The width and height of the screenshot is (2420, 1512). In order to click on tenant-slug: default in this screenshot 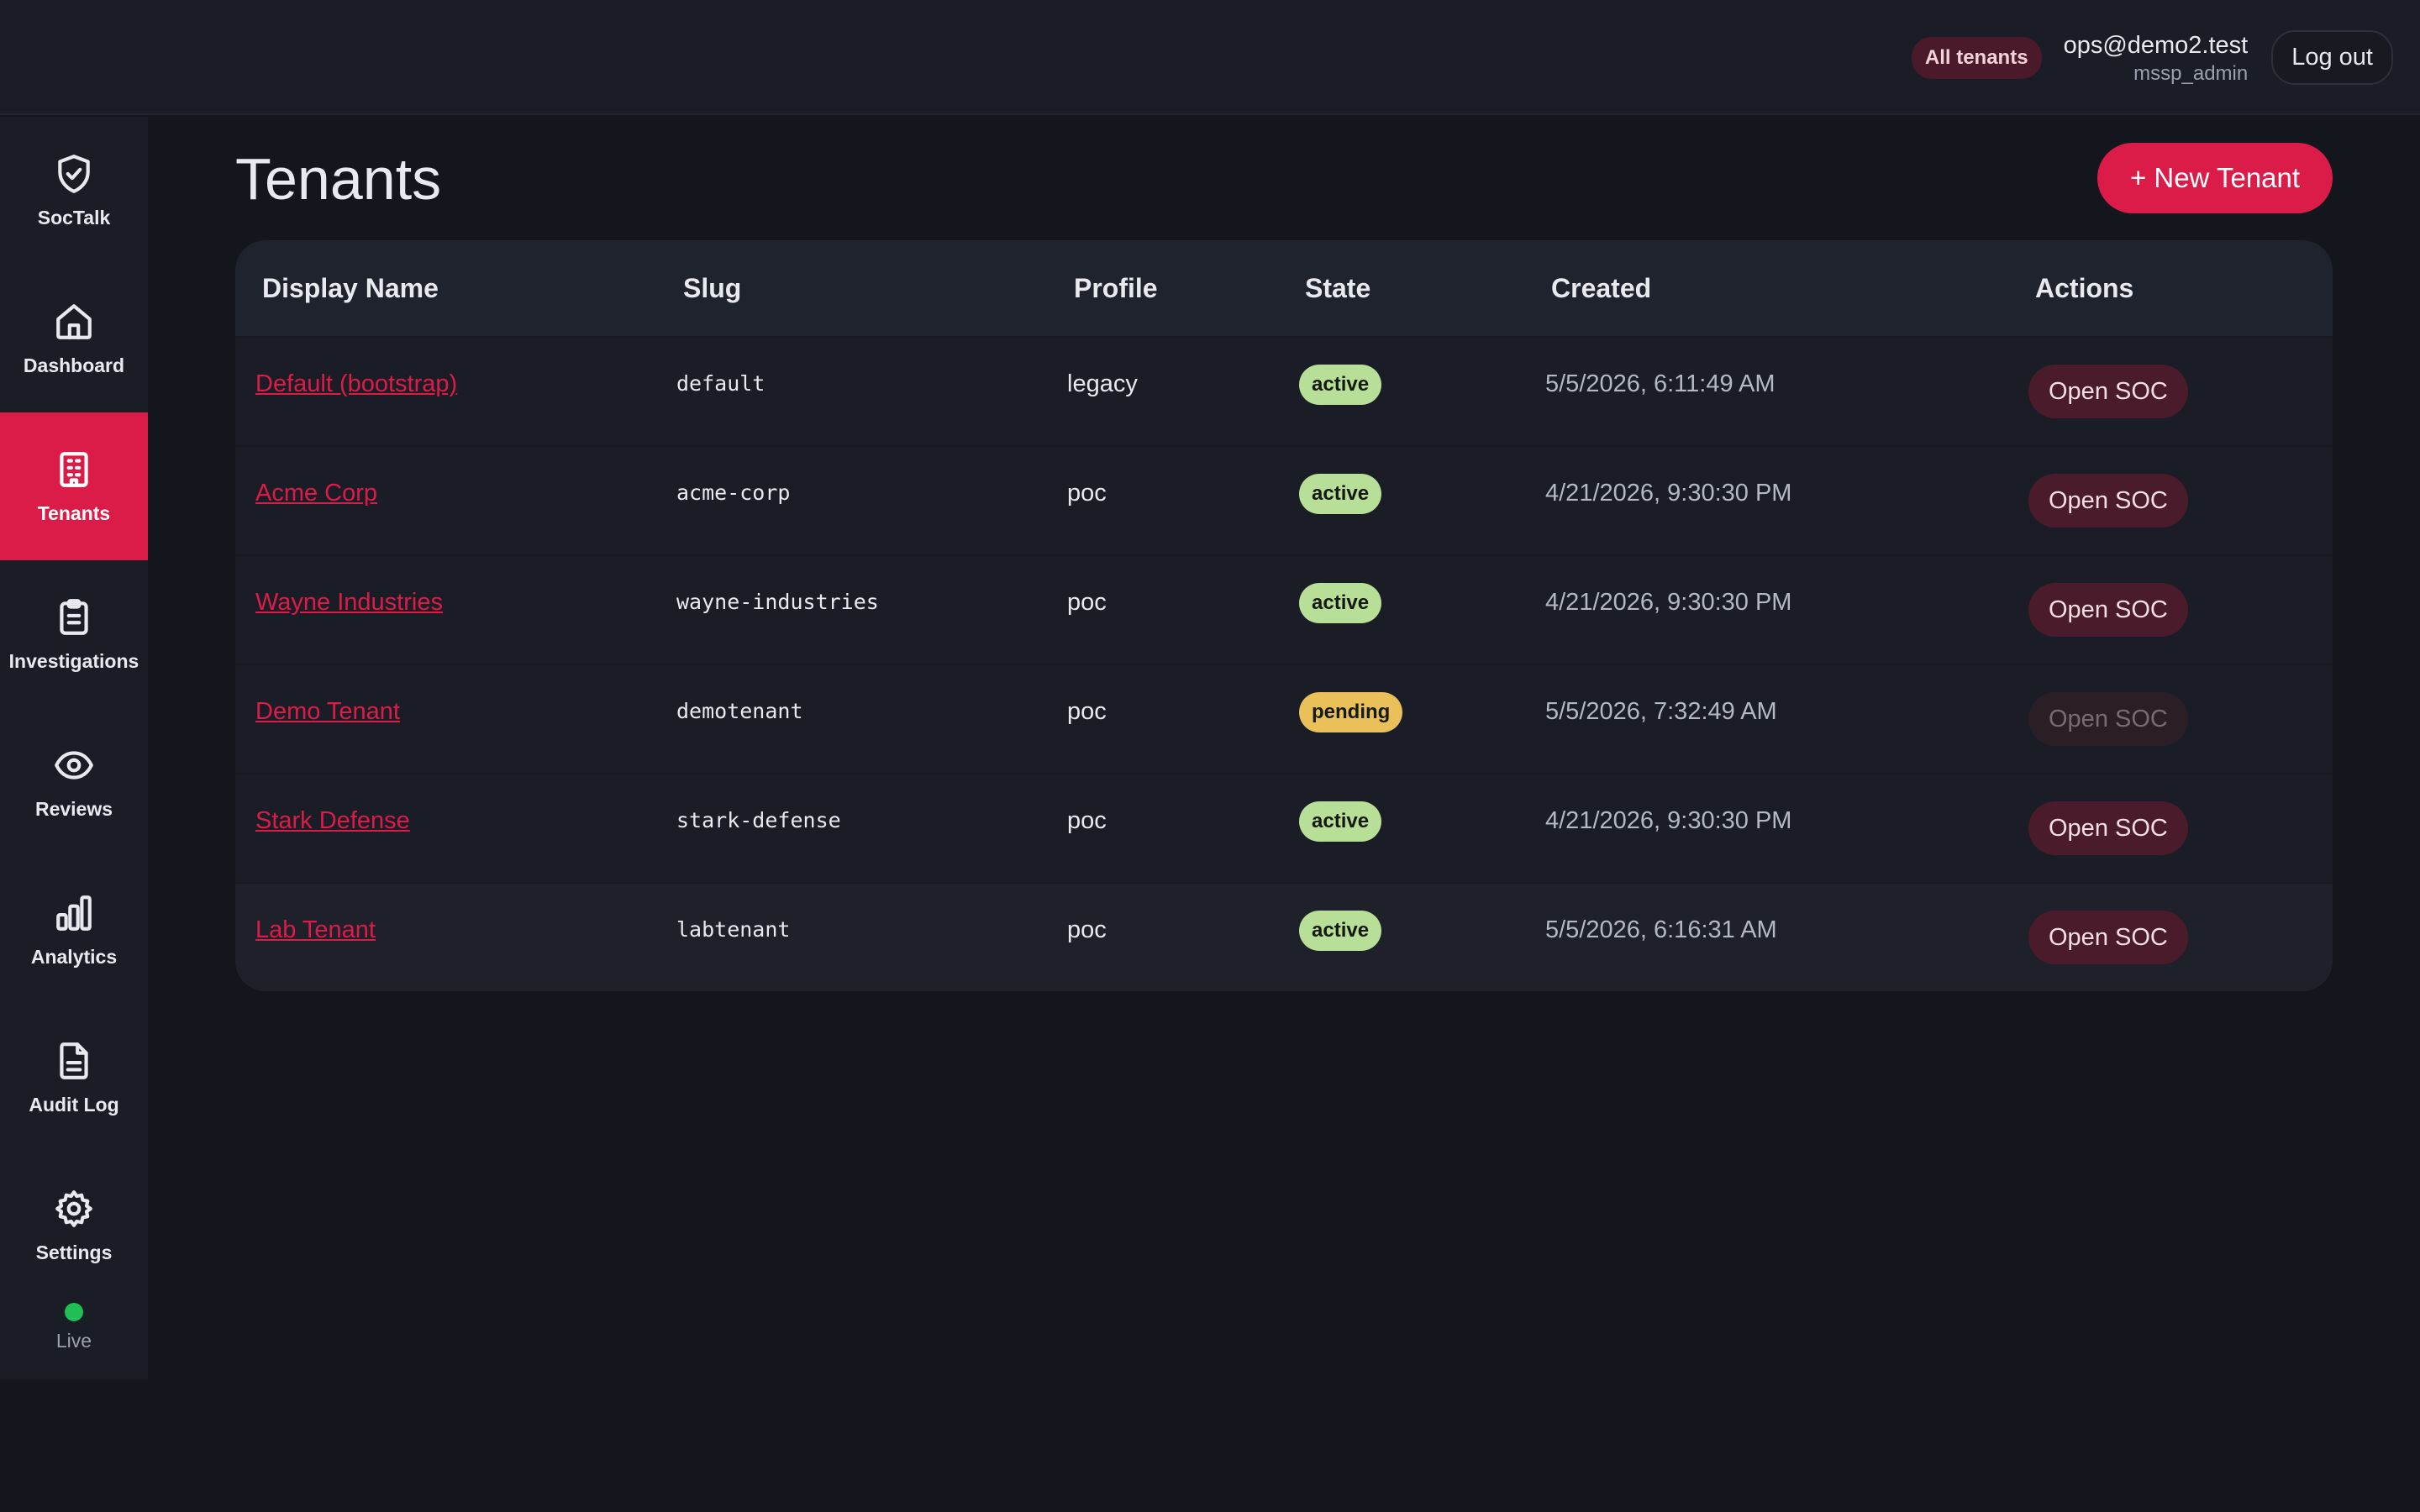, I will do `click(720, 383)`.